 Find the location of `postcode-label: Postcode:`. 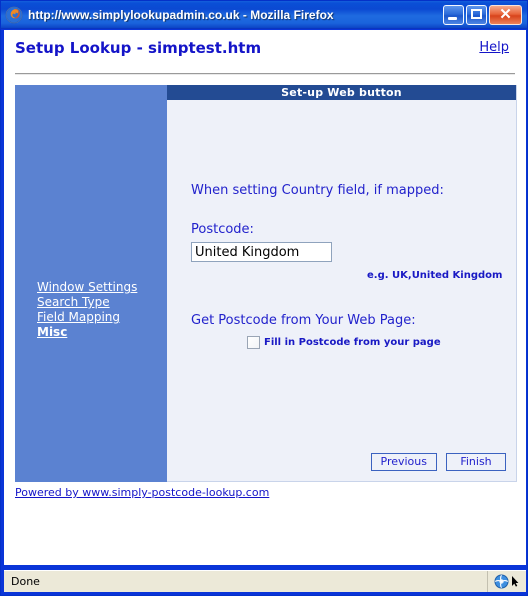

postcode-label: Postcode: is located at coordinates (222, 229).